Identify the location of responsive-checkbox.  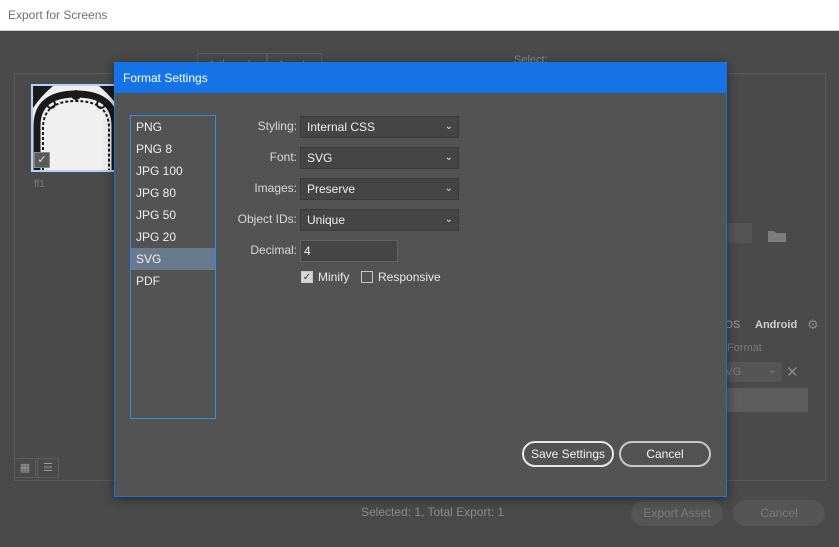
(367, 277).